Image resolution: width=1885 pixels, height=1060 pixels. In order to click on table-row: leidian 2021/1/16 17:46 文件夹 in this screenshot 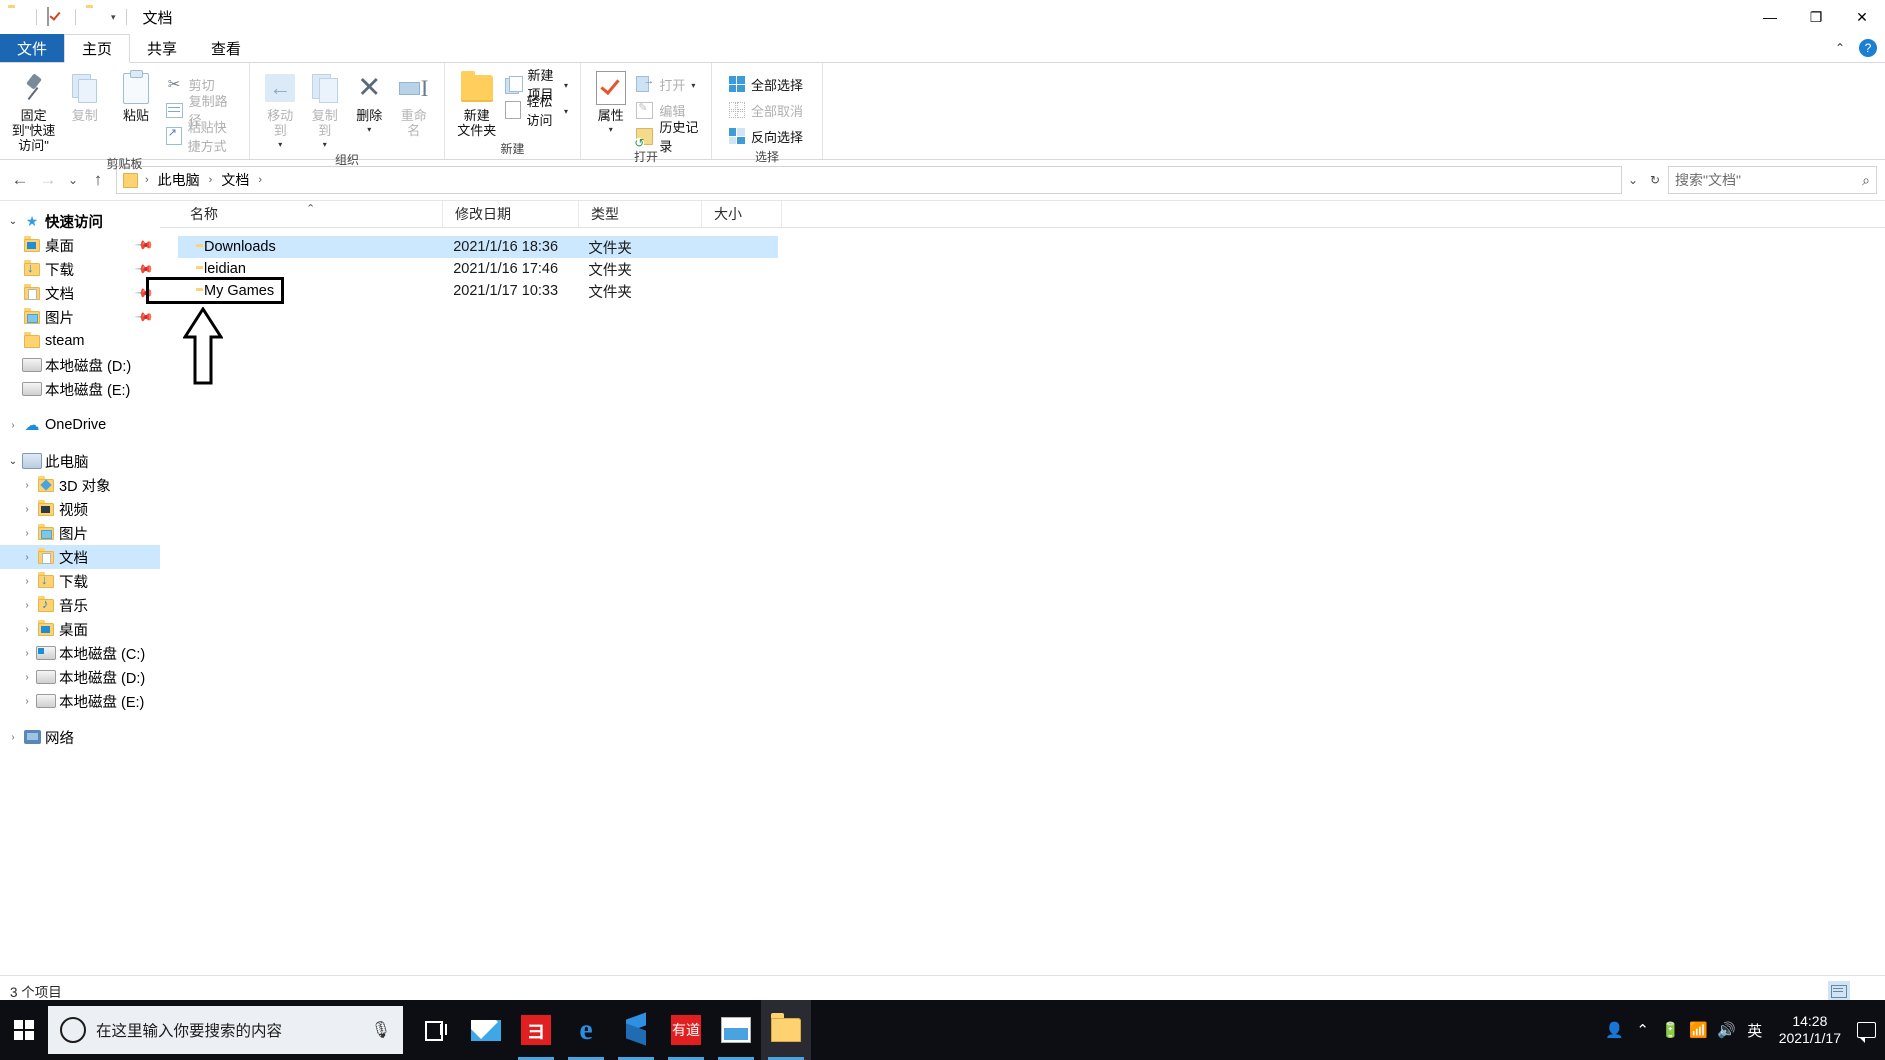, I will do `click(478, 269)`.